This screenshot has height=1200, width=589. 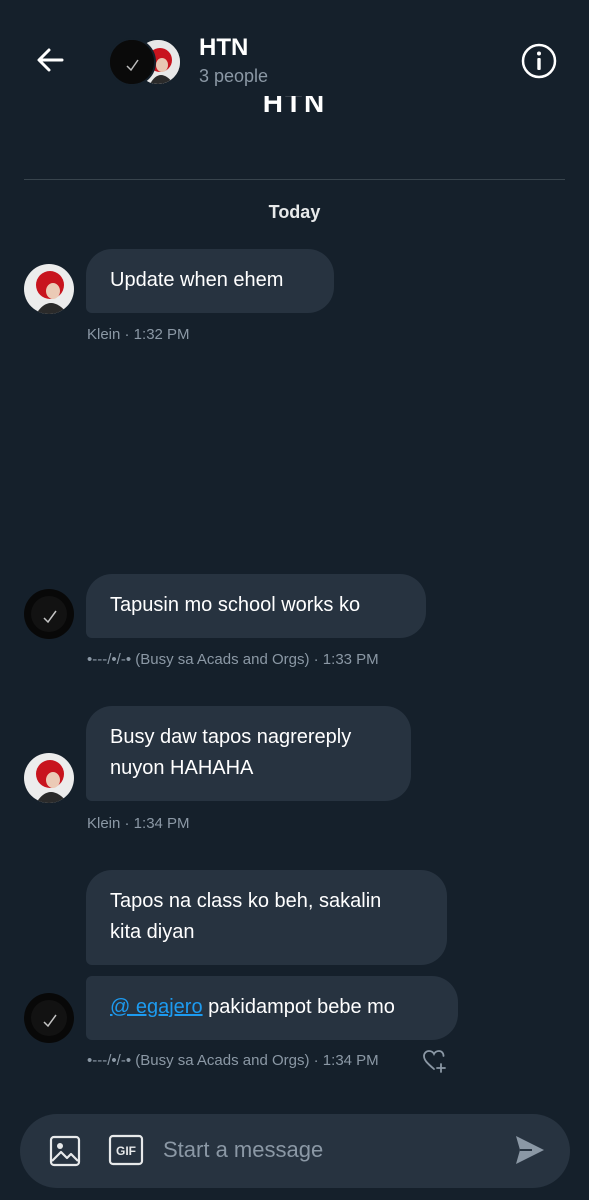 I want to click on conversation-title: HTN, so click(x=224, y=47).